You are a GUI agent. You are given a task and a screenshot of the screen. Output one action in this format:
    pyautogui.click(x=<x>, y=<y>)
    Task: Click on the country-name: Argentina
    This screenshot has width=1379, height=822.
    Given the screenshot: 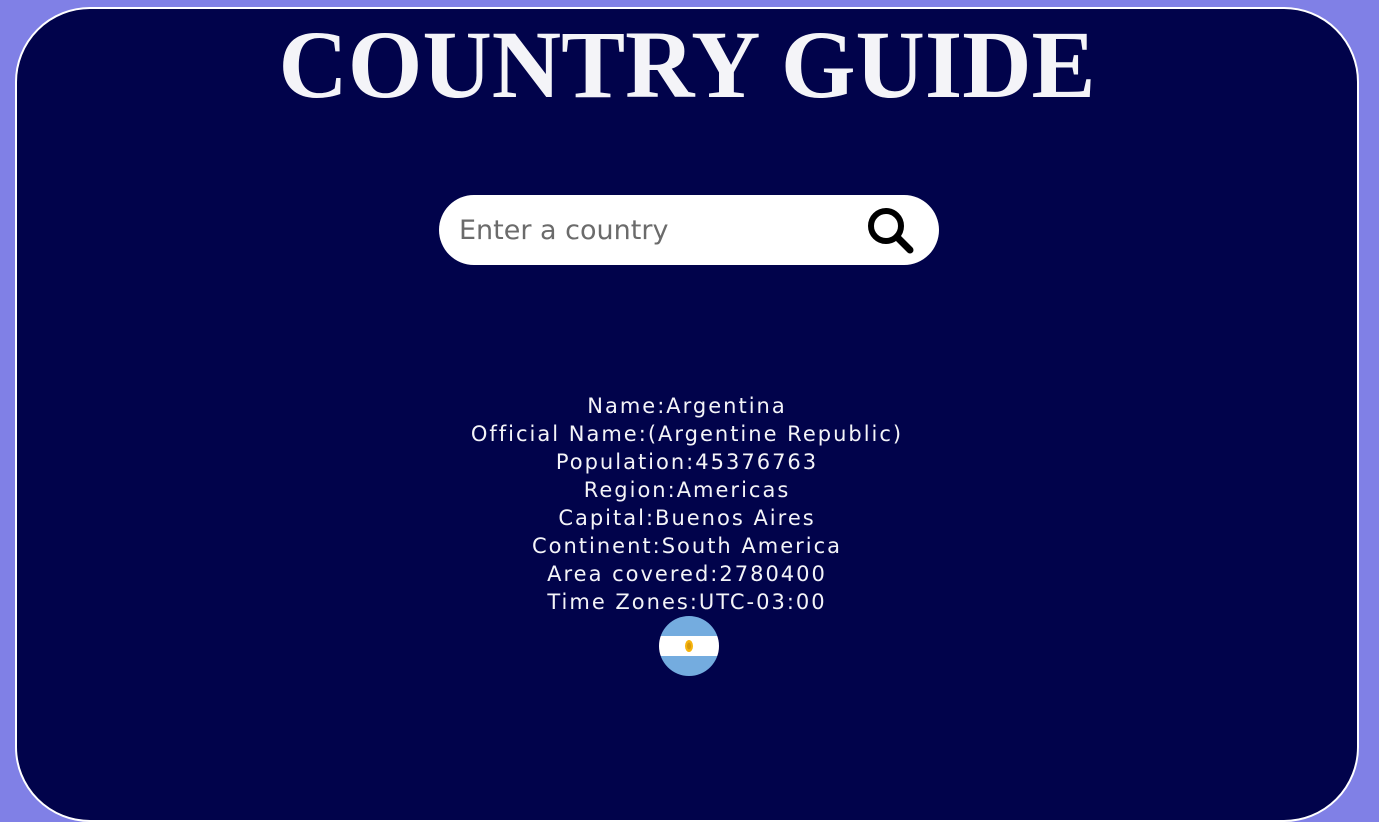 What is the action you would take?
    pyautogui.click(x=726, y=406)
    